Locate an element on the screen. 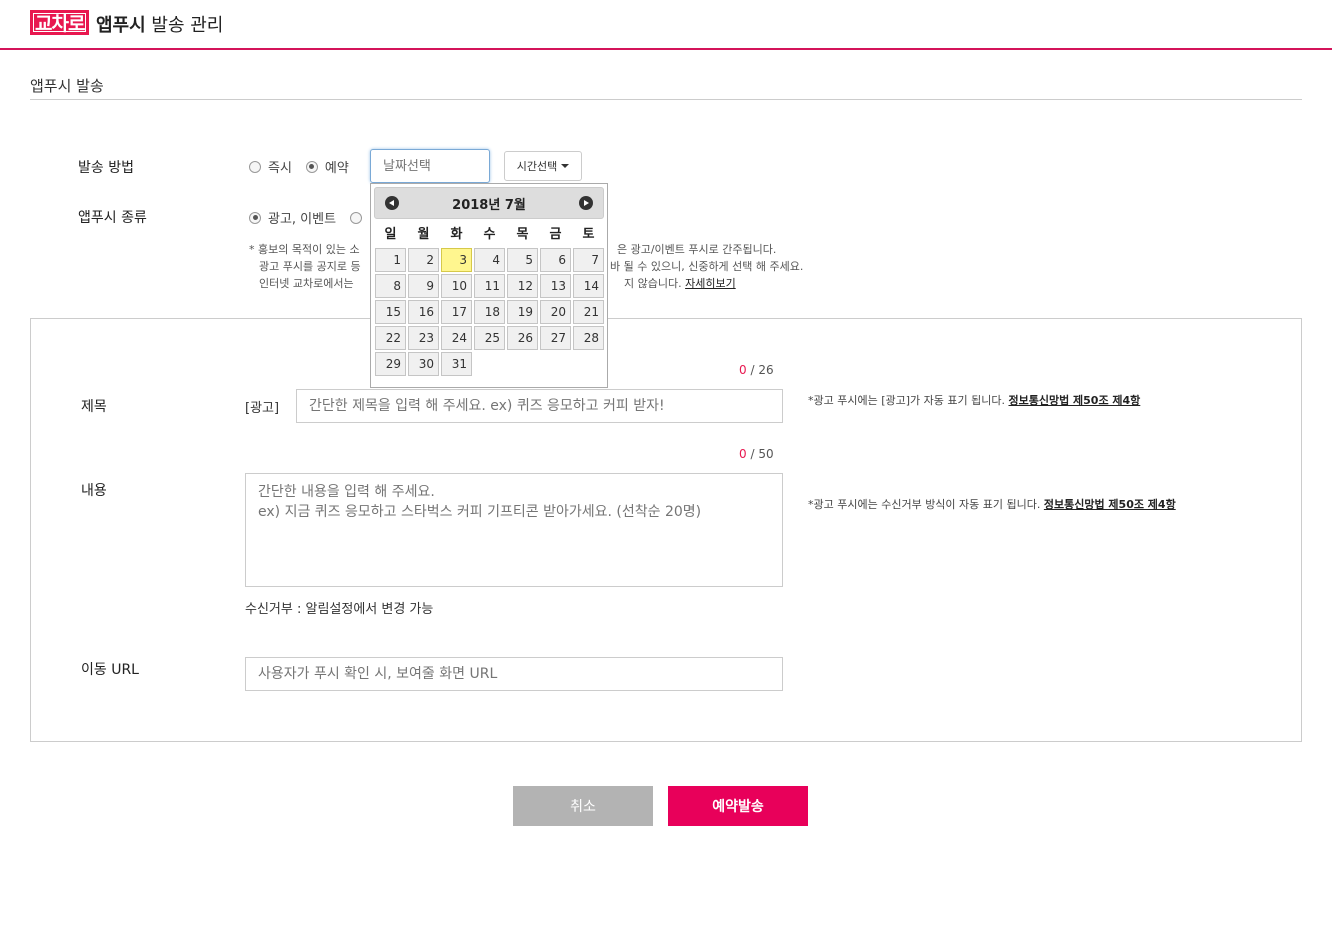 The width and height of the screenshot is (1332, 947). content-counter: 0 / 50 is located at coordinates (756, 454).